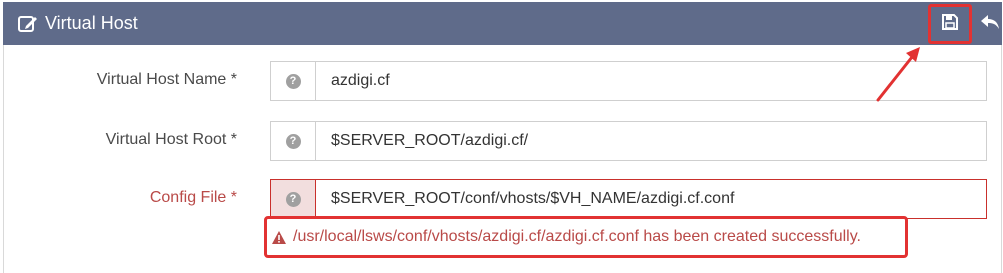 The height and width of the screenshot is (273, 1003). What do you see at coordinates (28, 24) in the screenshot?
I see `edit-icon` at bounding box center [28, 24].